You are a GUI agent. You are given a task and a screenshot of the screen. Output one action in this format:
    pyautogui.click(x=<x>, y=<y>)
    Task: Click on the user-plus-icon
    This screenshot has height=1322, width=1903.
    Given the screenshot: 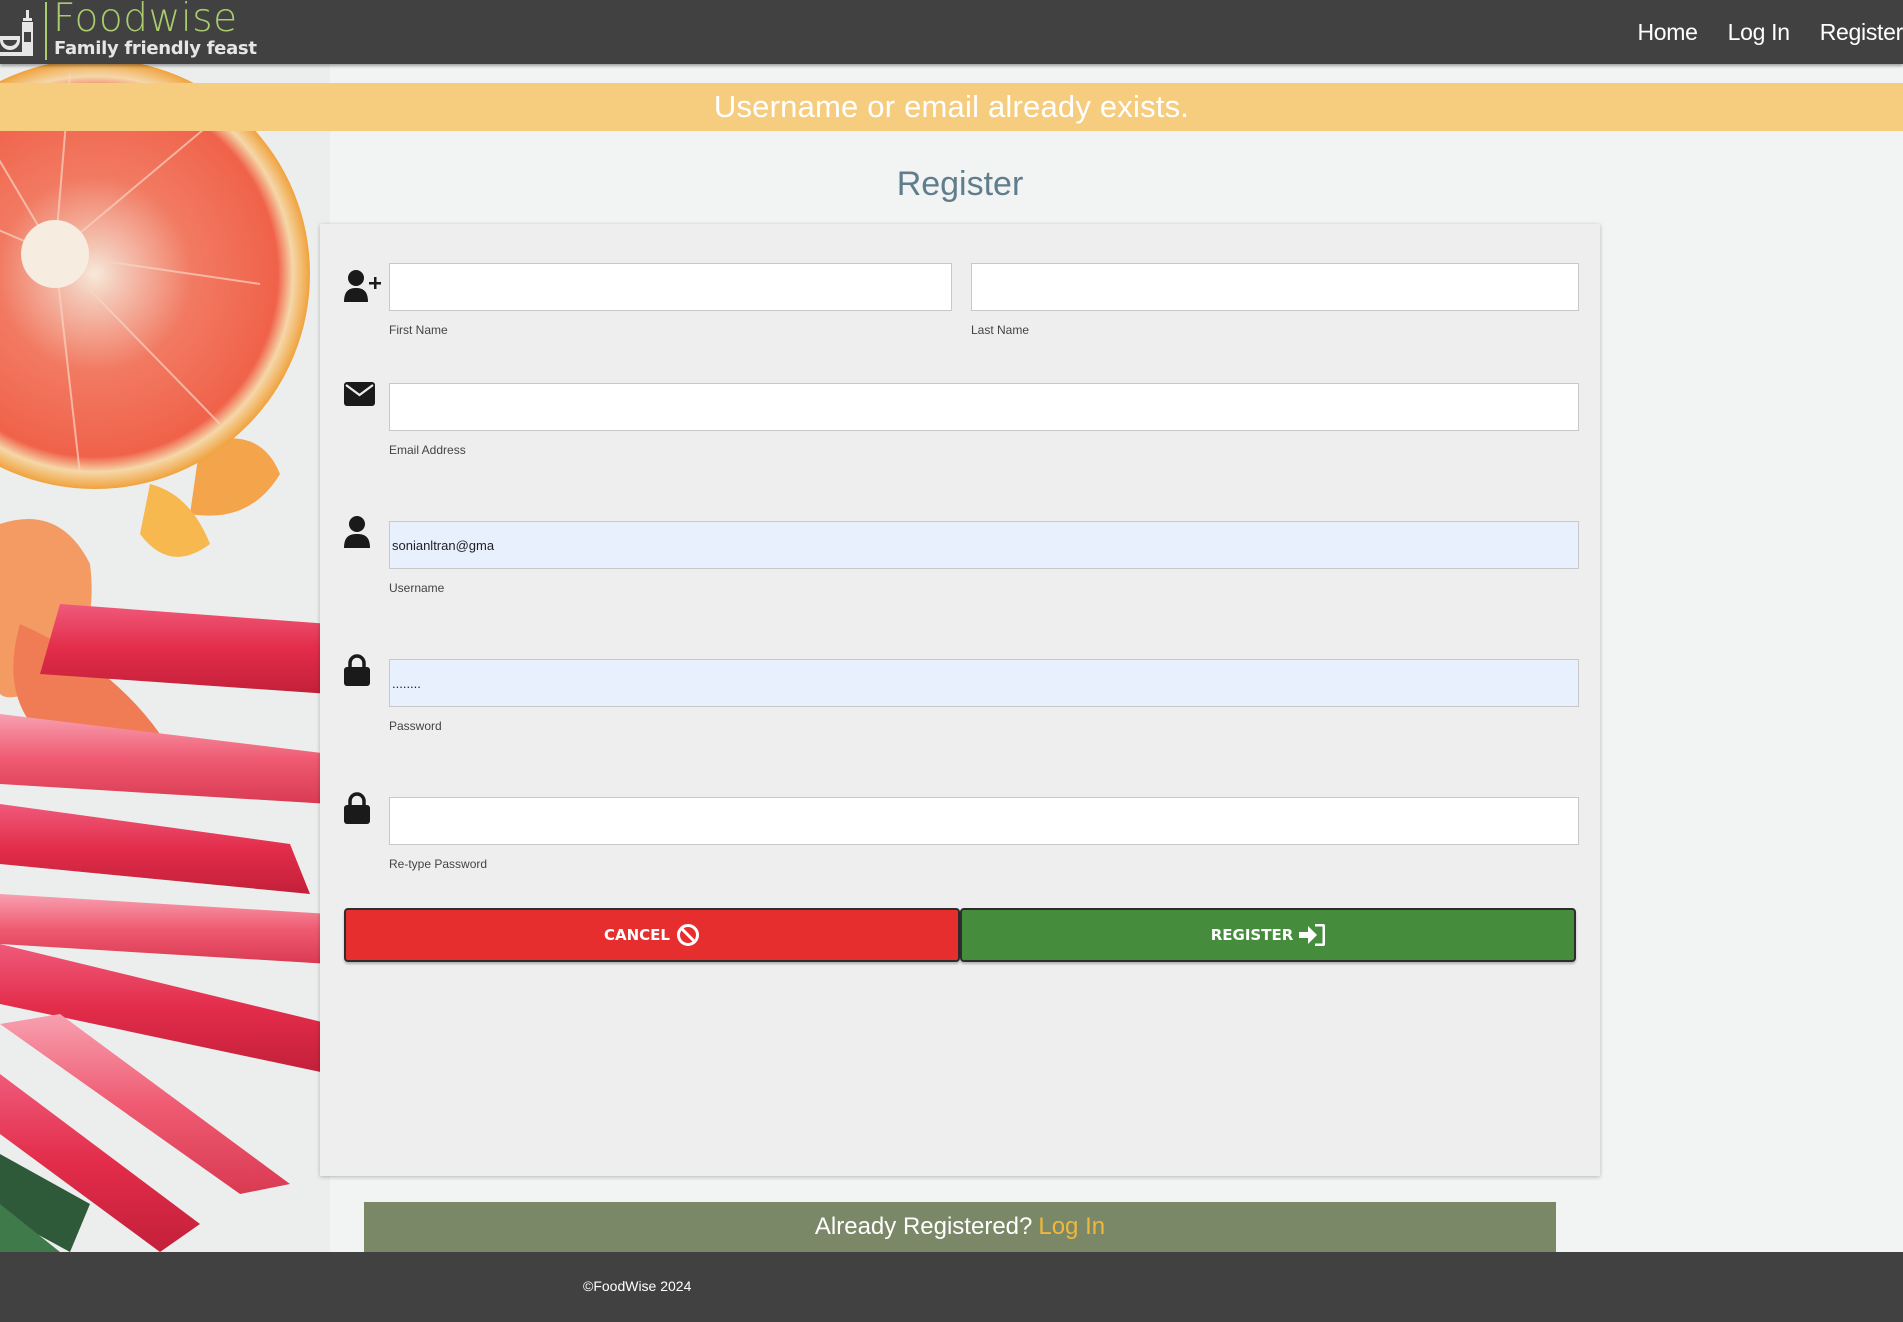 What is the action you would take?
    pyautogui.click(x=362, y=286)
    